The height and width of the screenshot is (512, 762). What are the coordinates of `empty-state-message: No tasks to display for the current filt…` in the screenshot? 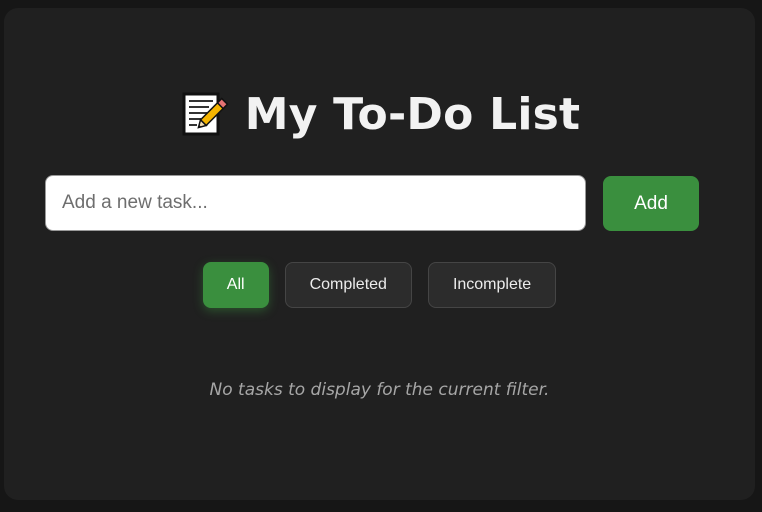 It's located at (379, 390).